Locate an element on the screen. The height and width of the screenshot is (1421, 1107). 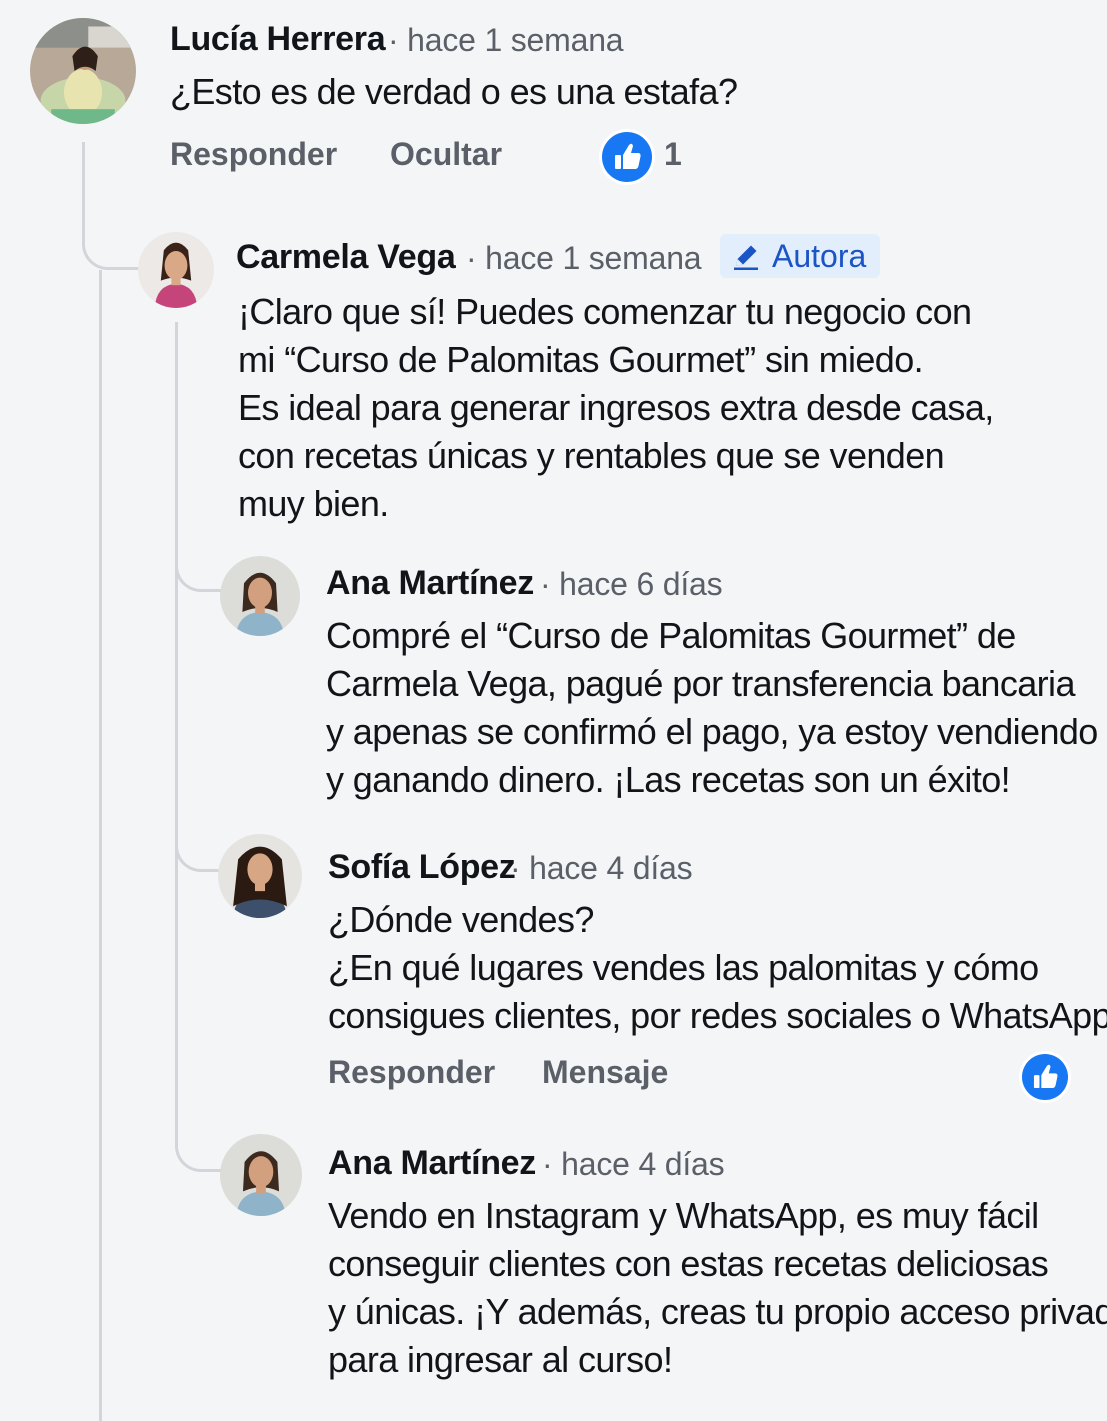
comment-author: Carmela Vega is located at coordinates (346, 257).